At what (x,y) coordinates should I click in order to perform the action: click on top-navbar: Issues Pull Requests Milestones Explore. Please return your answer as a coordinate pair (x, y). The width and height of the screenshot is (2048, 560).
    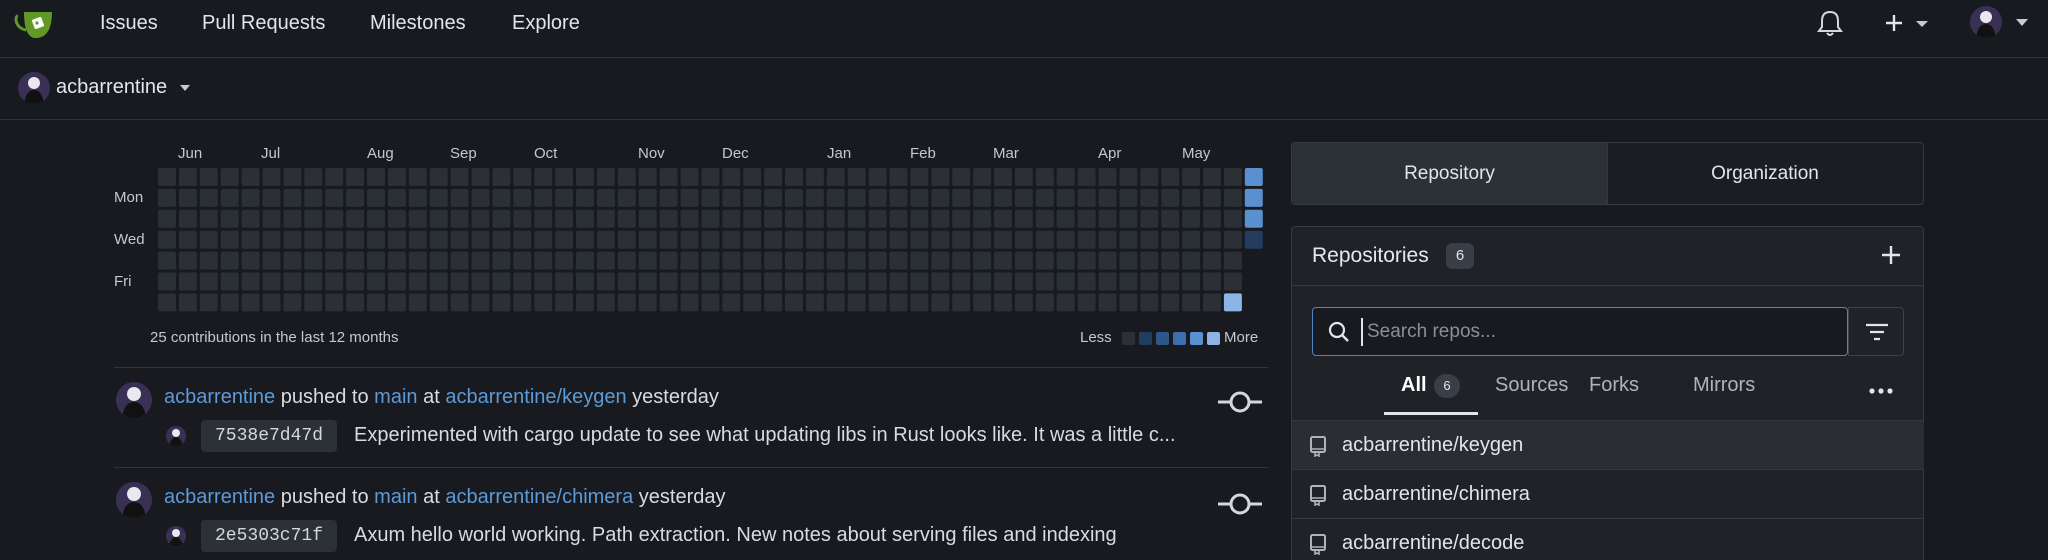
    Looking at the image, I should click on (1024, 29).